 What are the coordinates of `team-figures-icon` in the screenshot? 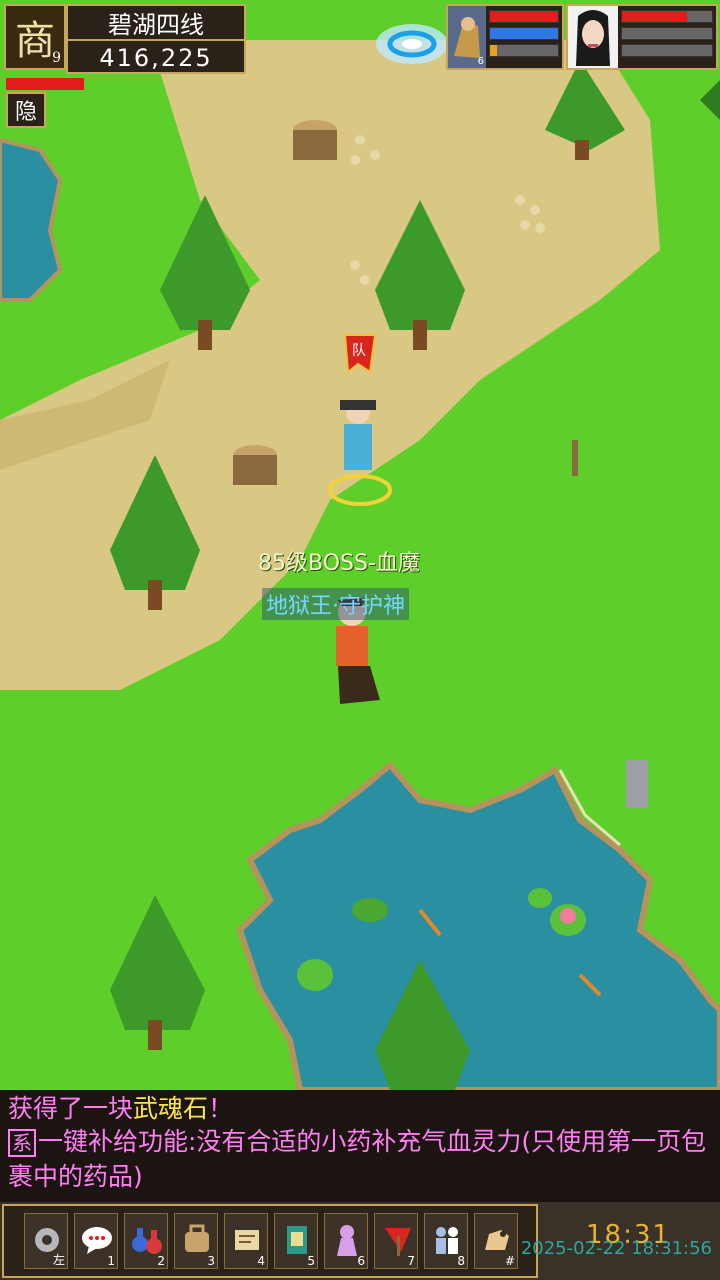 It's located at (447, 1240).